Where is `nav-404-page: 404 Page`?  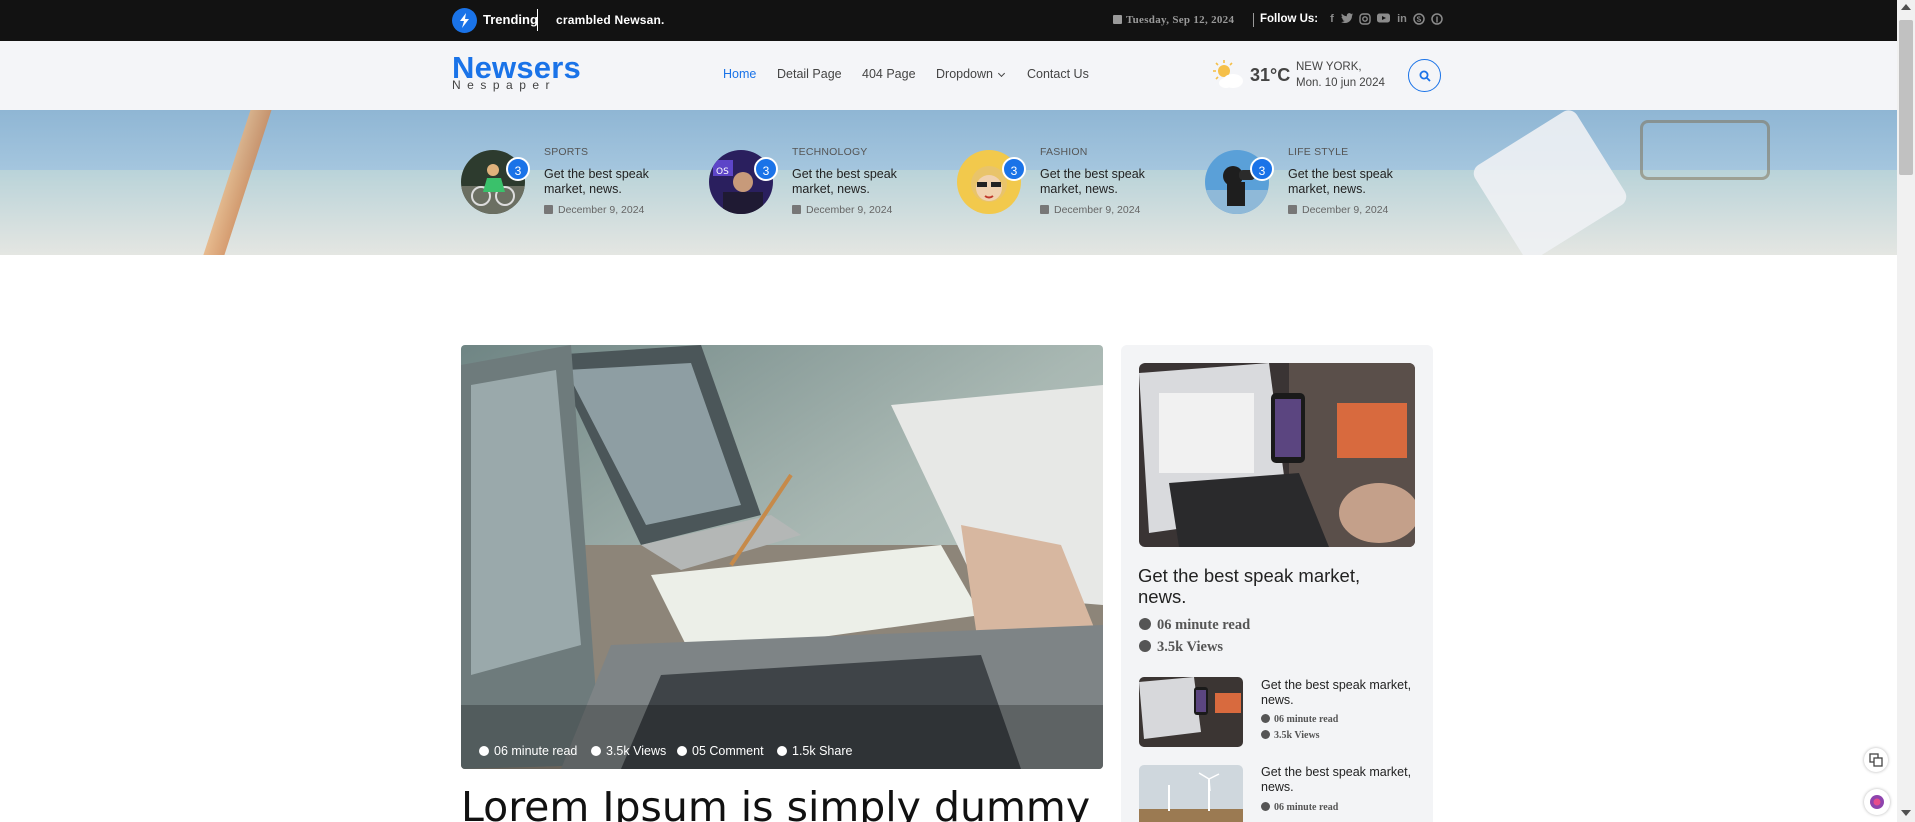 nav-404-page: 404 Page is located at coordinates (889, 74).